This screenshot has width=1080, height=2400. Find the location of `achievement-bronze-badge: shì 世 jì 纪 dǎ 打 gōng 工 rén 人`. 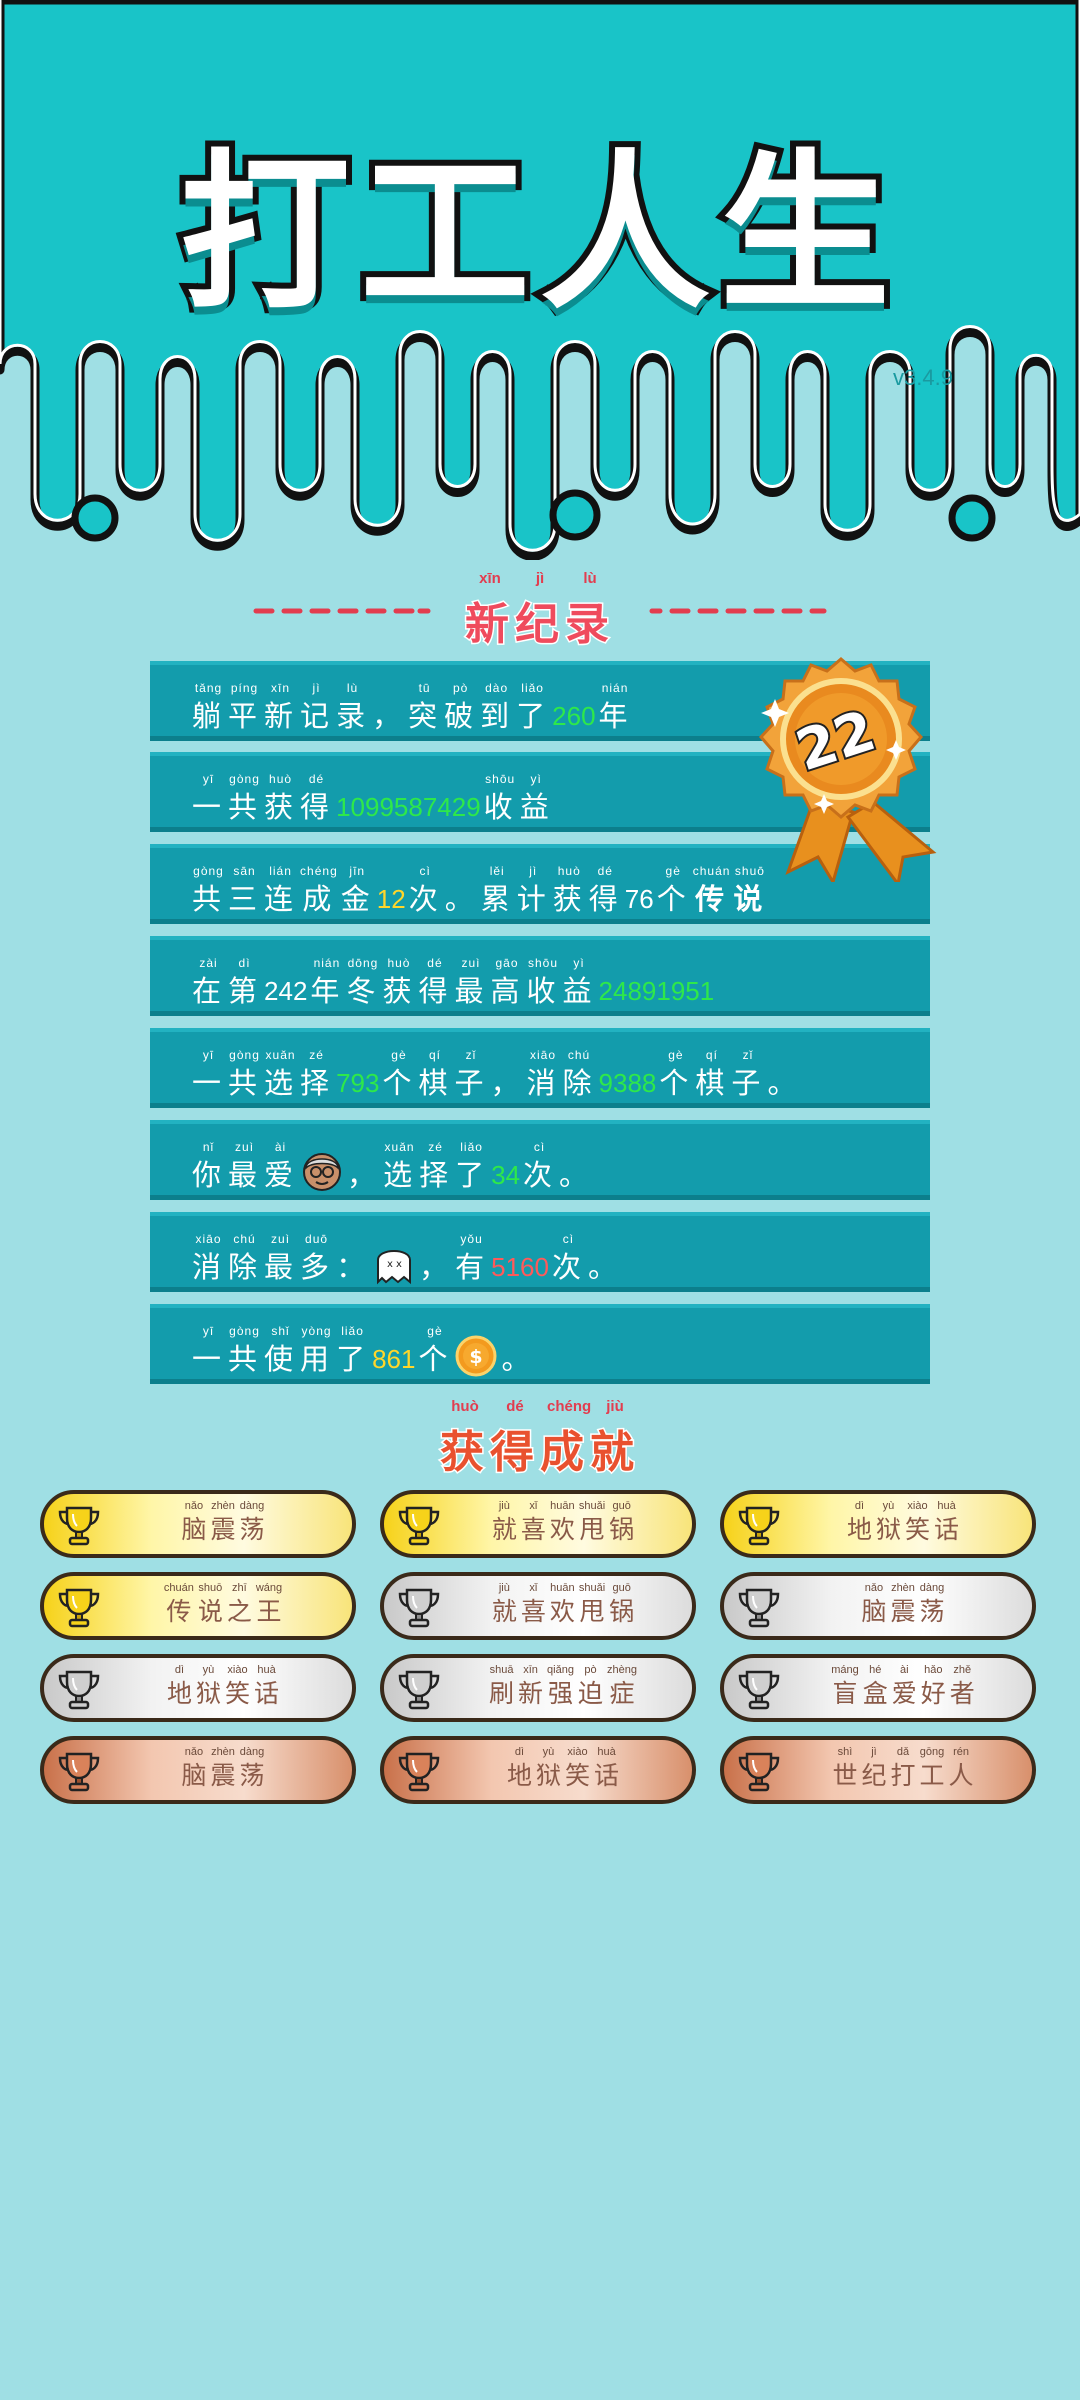

achievement-bronze-badge: shì 世 jì 纪 dǎ 打 gōng 工 rén 人 is located at coordinates (878, 1770).